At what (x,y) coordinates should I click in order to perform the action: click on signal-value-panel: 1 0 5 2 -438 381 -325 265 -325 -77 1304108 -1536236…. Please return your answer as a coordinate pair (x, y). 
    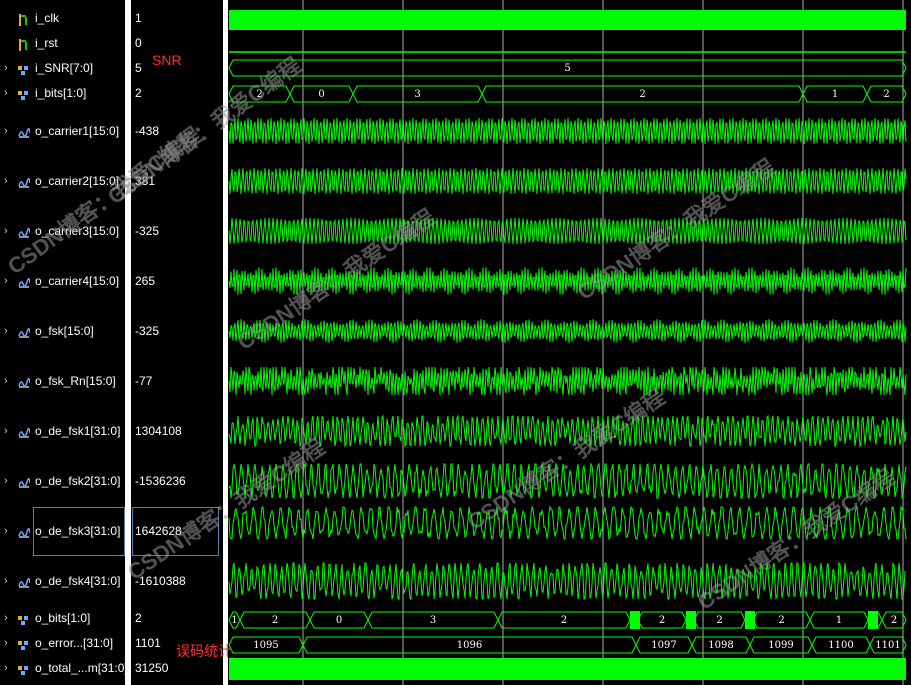
    Looking at the image, I should click on (177, 342).